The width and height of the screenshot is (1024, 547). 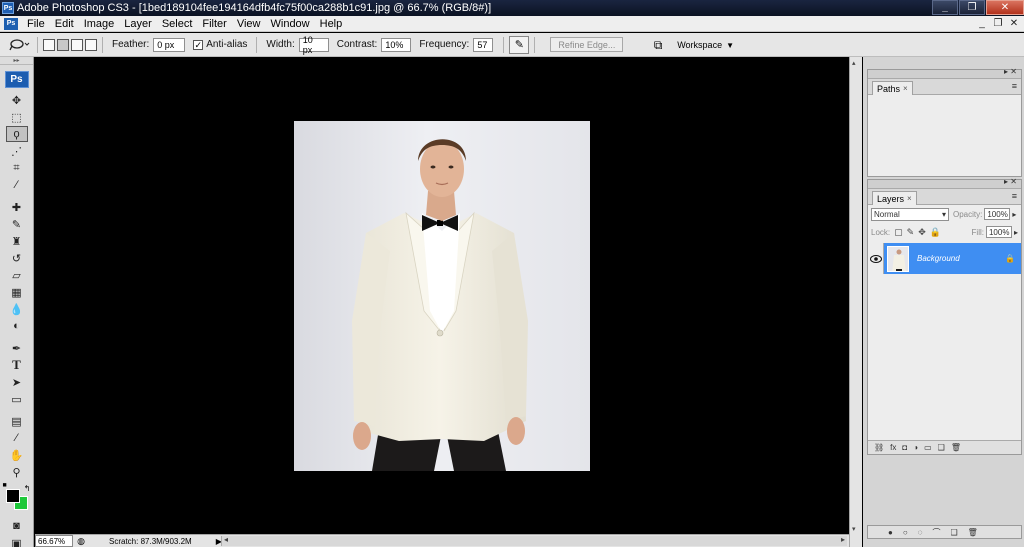 I want to click on menu-file: File, so click(x=36, y=24).